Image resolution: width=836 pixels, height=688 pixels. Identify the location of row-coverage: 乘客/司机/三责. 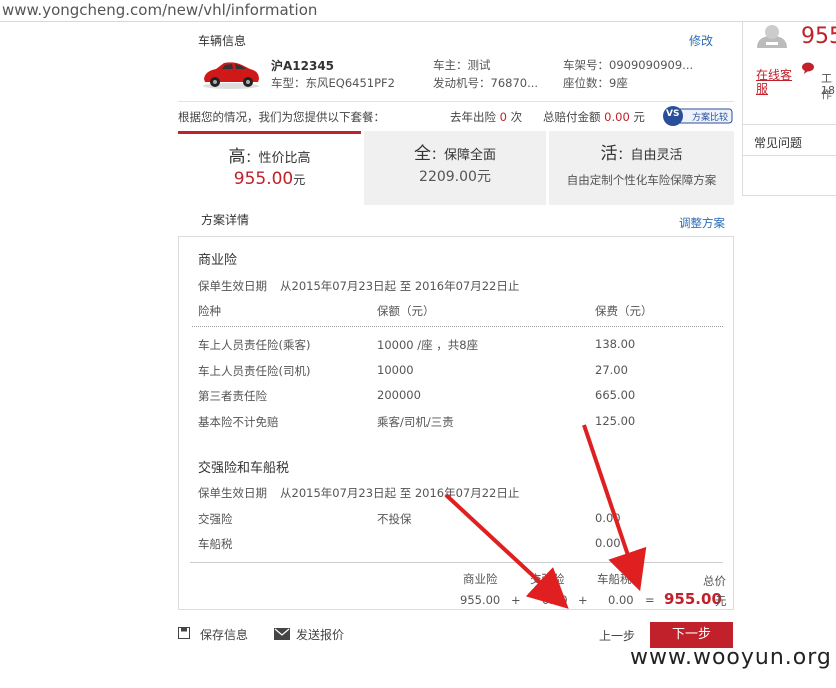
(415, 422).